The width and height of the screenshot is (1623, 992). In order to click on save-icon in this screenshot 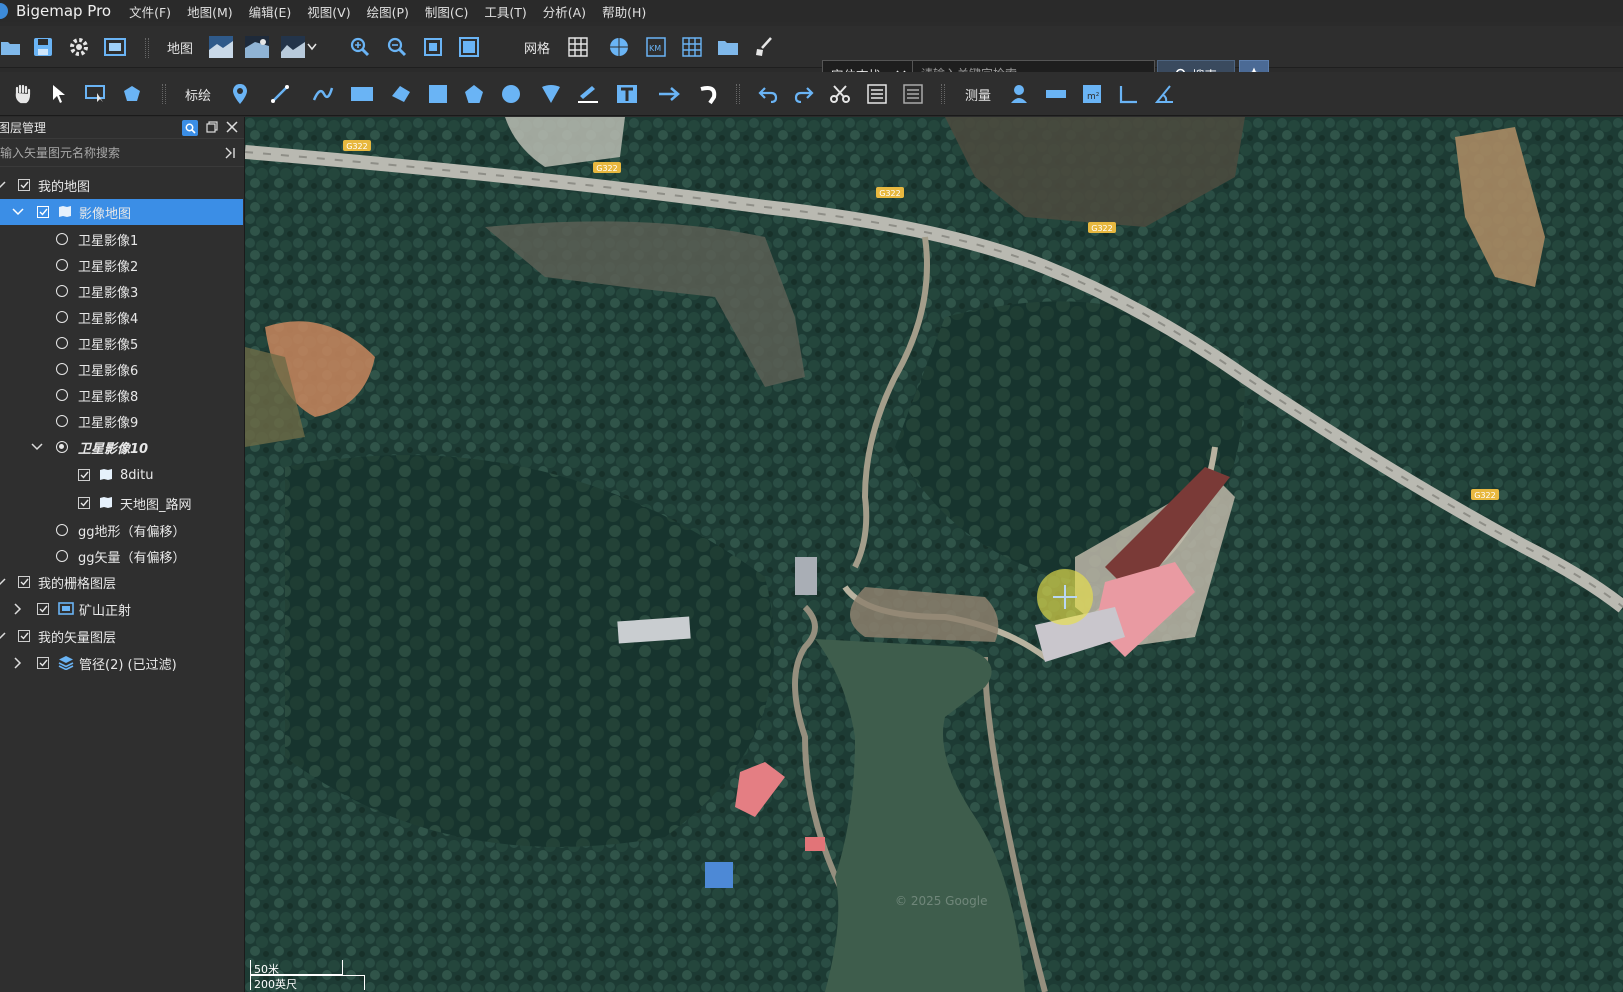, I will do `click(43, 47)`.